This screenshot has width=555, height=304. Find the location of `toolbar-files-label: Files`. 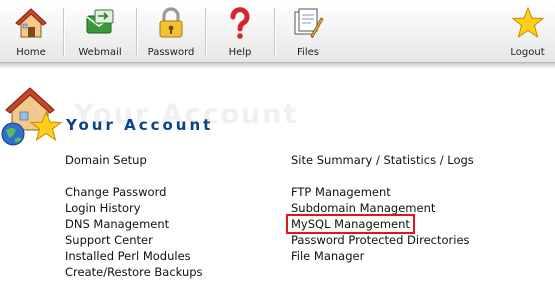

toolbar-files-label: Files is located at coordinates (308, 52).